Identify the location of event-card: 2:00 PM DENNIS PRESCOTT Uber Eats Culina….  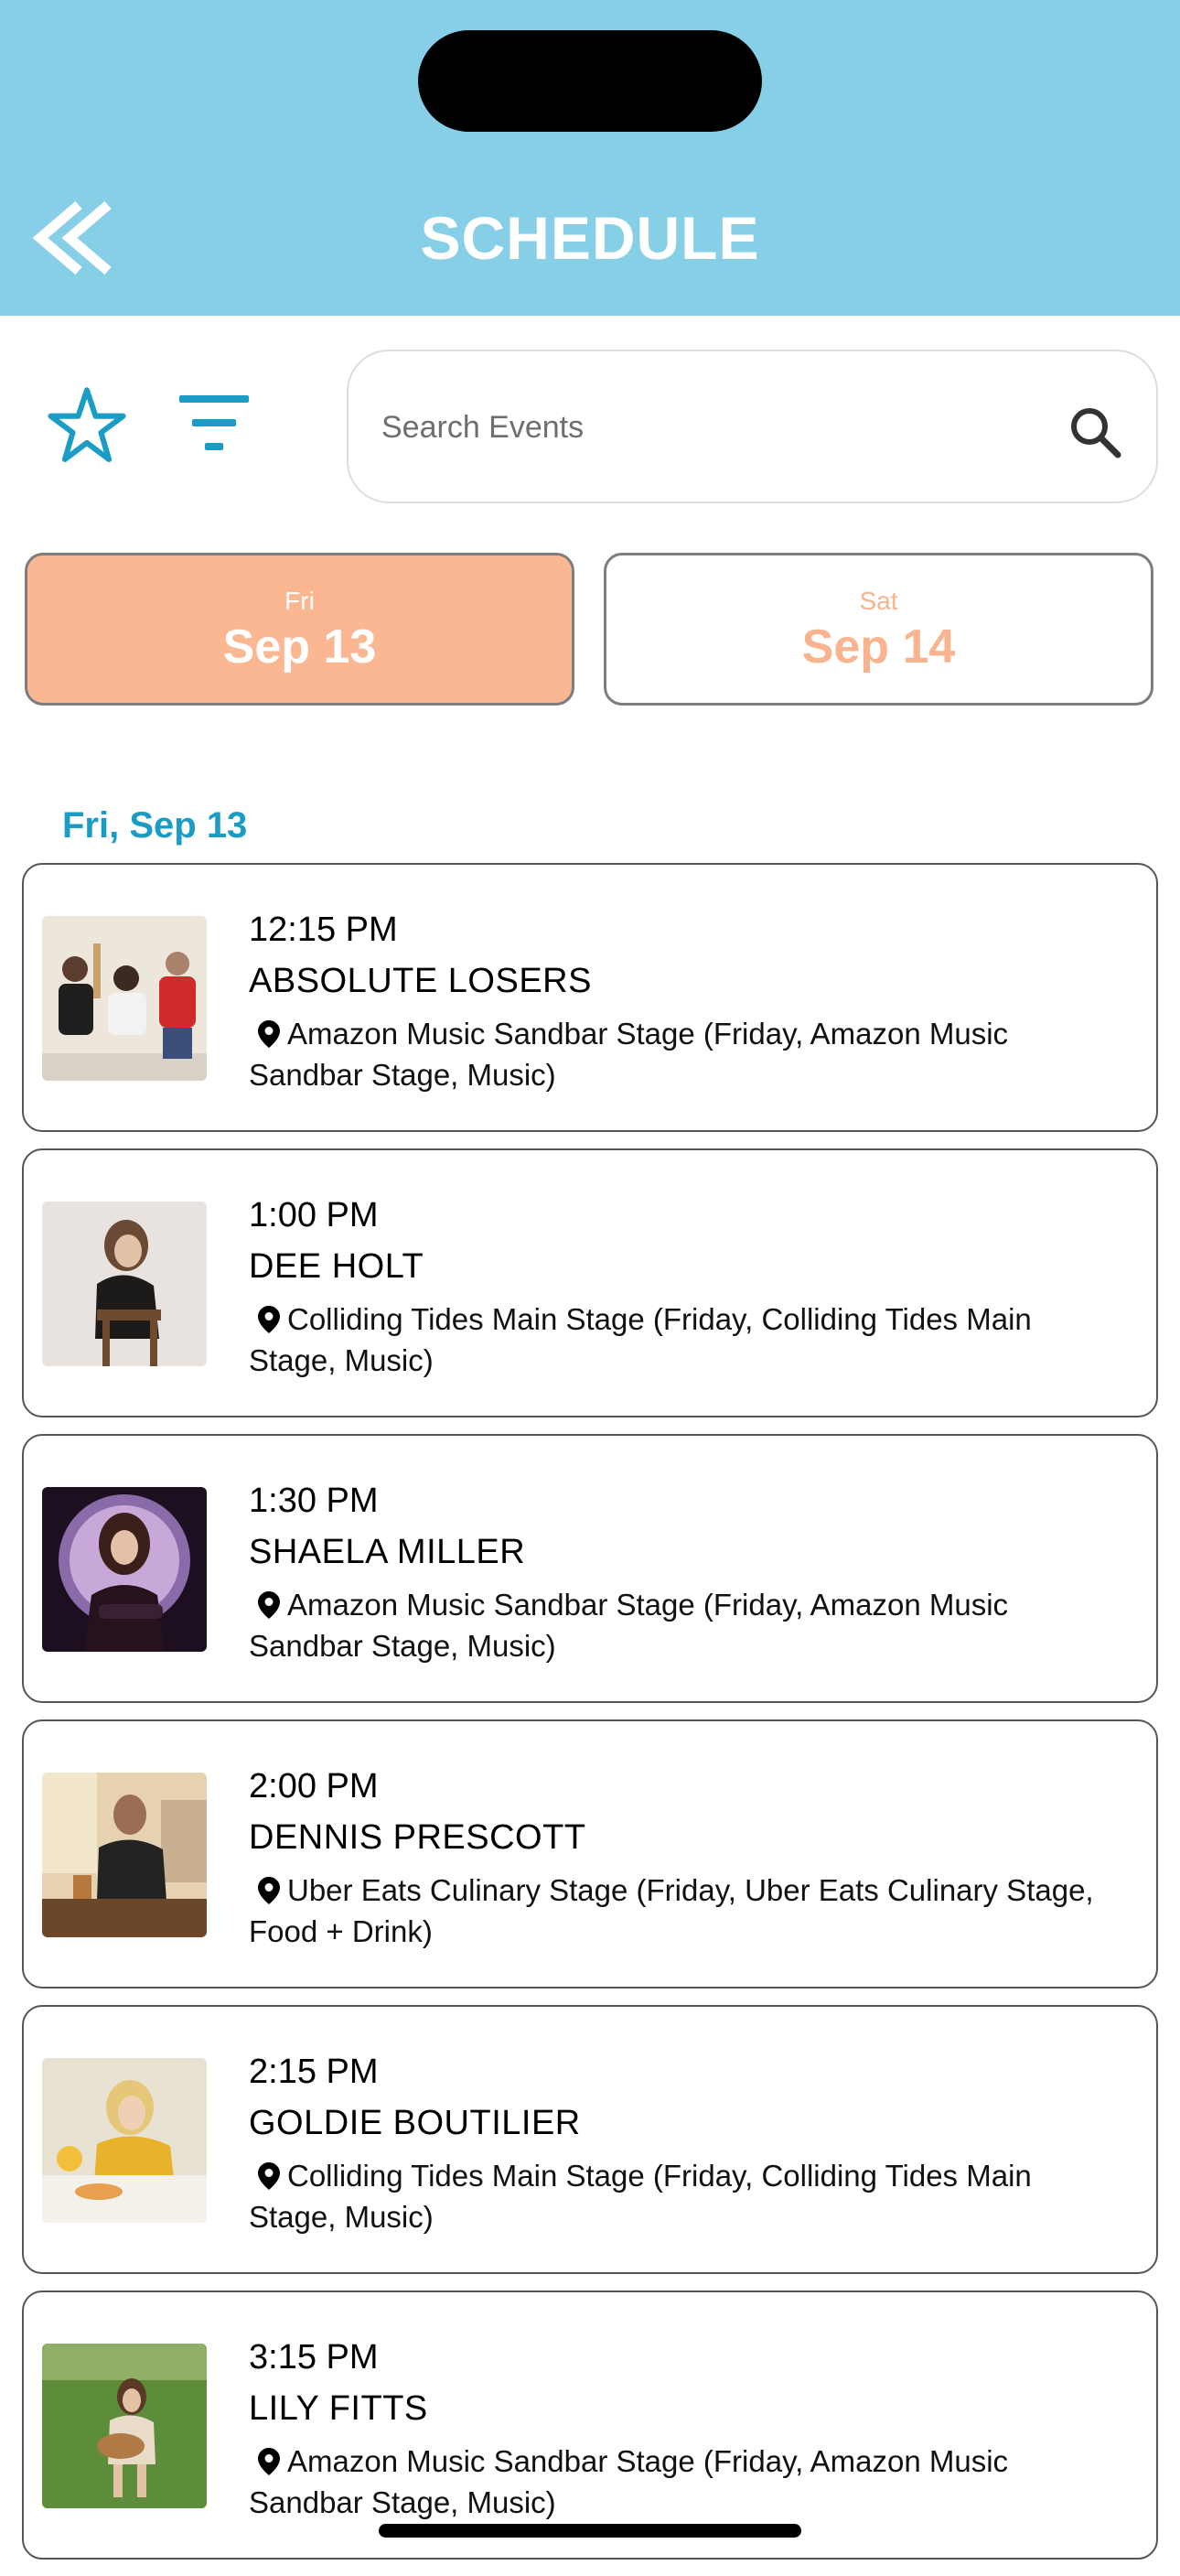
(590, 1854).